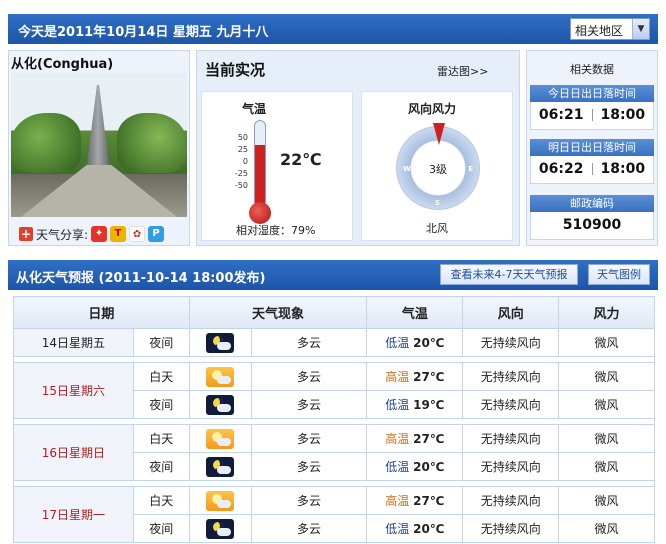  I want to click on scale-label: 25, so click(242, 149).